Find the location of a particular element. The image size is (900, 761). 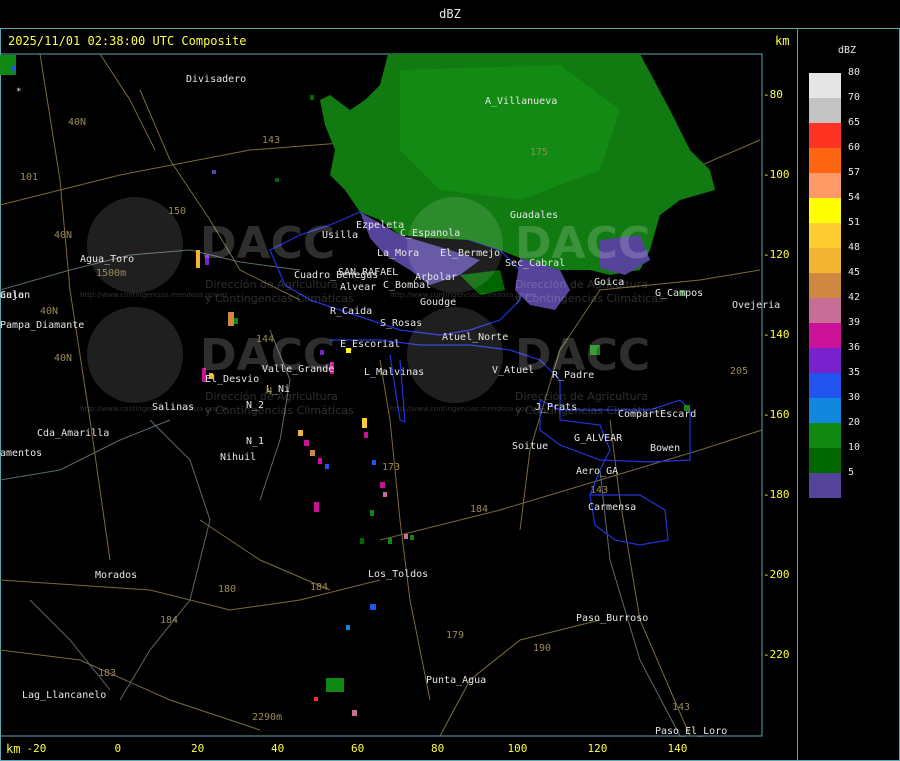

place-label: El_Desvio is located at coordinates (232, 379).